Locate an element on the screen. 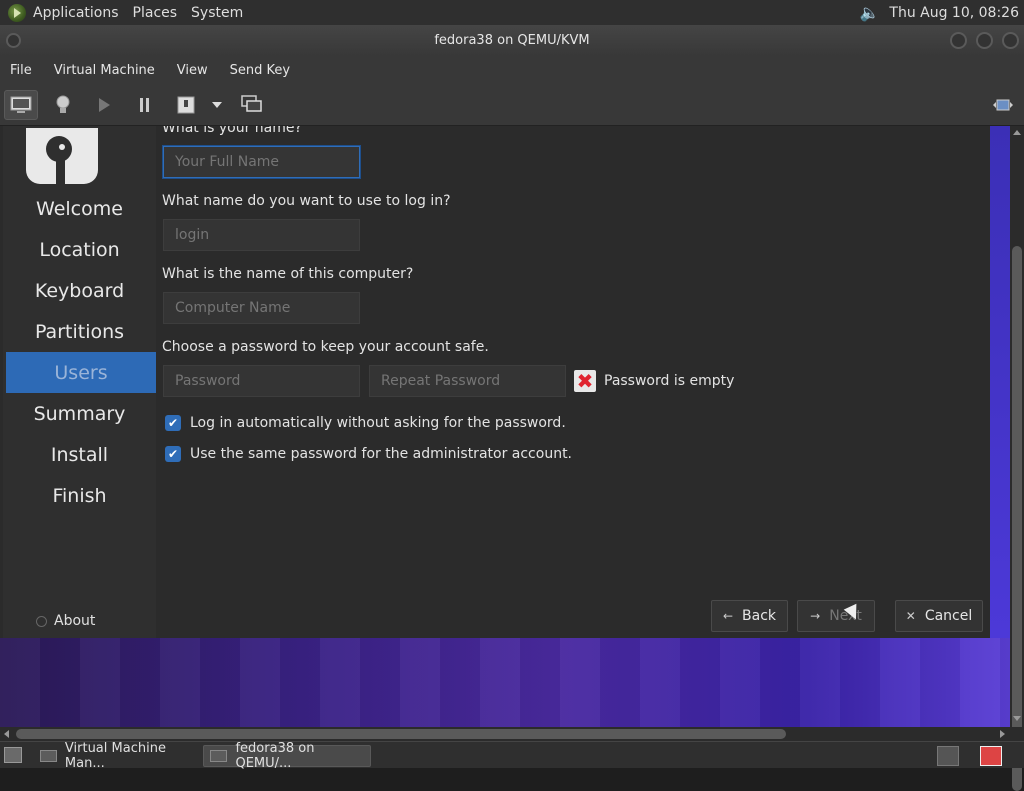 The width and height of the screenshot is (1024, 791). horizontal-scroll-thumb is located at coordinates (401, 734).